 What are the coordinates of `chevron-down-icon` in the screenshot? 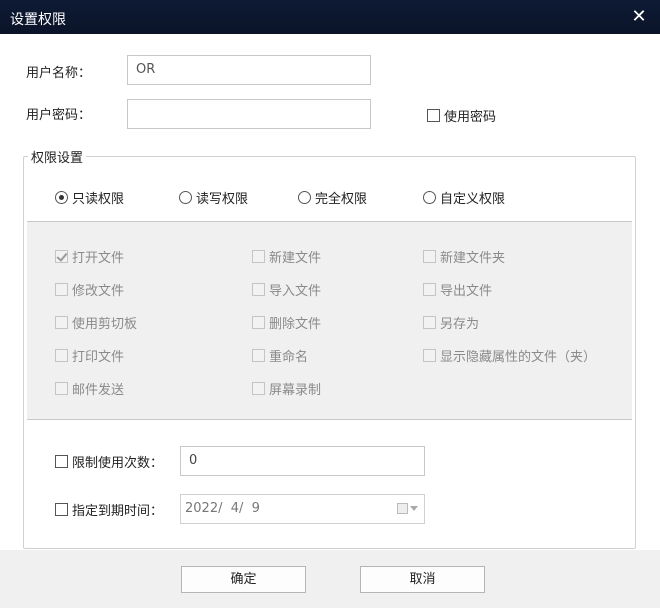 It's located at (414, 508).